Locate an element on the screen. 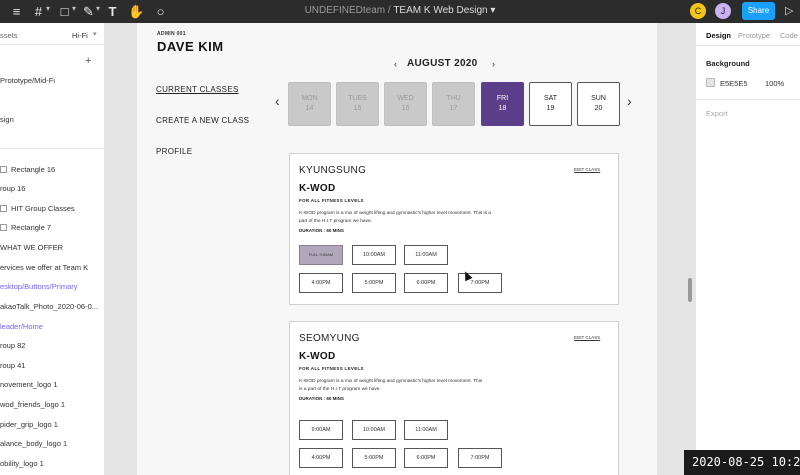 Image resolution: width=800 pixels, height=475 pixels. class-location: KYUNGSUNG is located at coordinates (333, 170).